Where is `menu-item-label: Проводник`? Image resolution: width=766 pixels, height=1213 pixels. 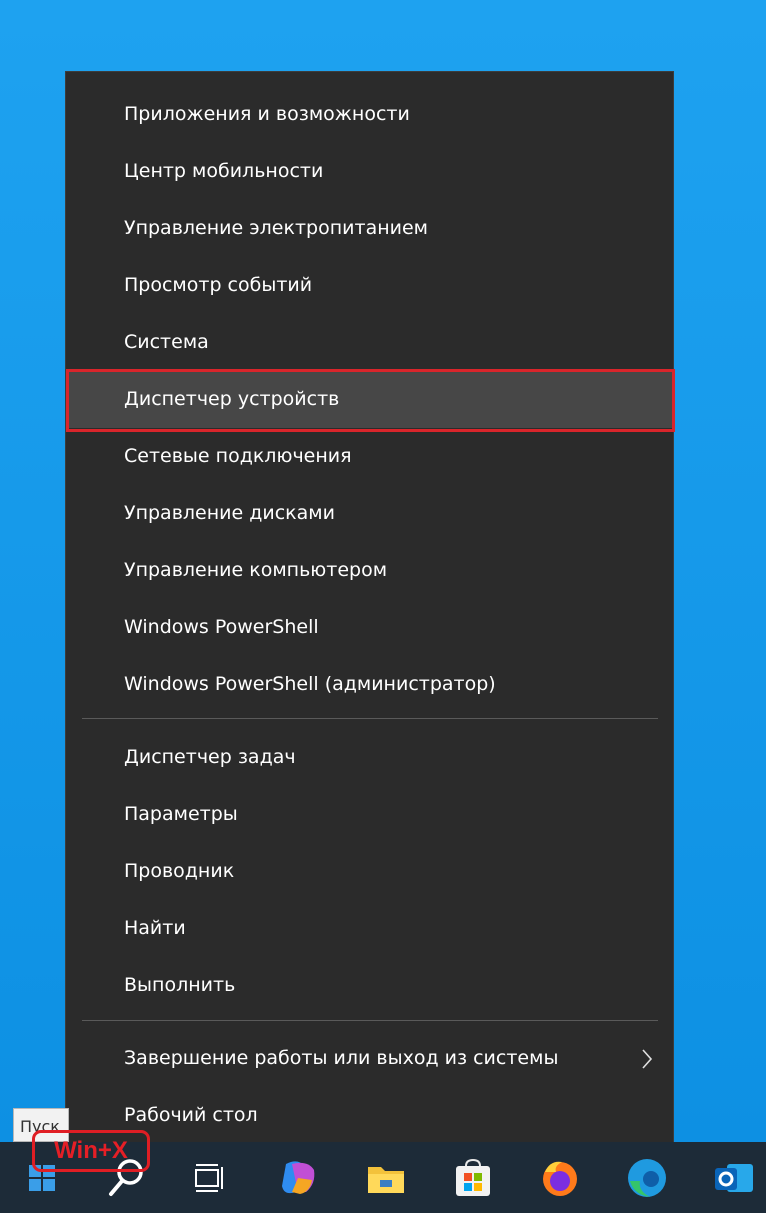
menu-item-label: Проводник is located at coordinates (179, 871).